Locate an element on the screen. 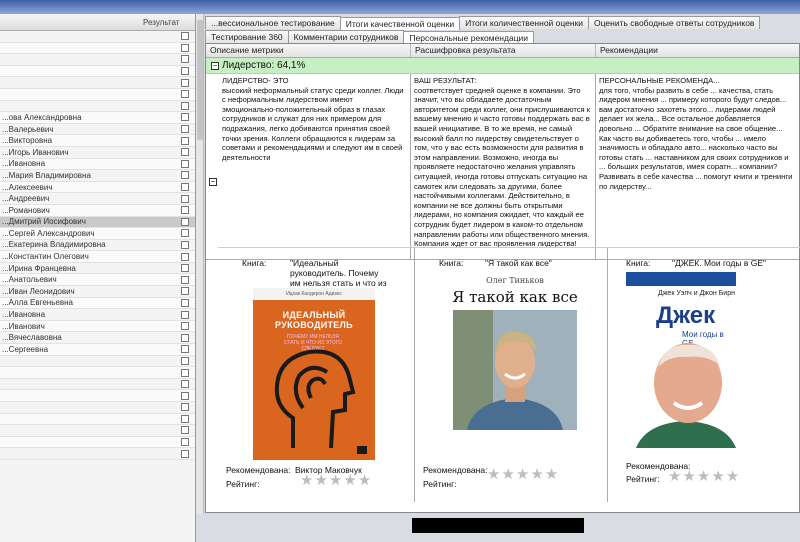 This screenshot has height=542, width=800. collapse-icon: − is located at coordinates (215, 65).